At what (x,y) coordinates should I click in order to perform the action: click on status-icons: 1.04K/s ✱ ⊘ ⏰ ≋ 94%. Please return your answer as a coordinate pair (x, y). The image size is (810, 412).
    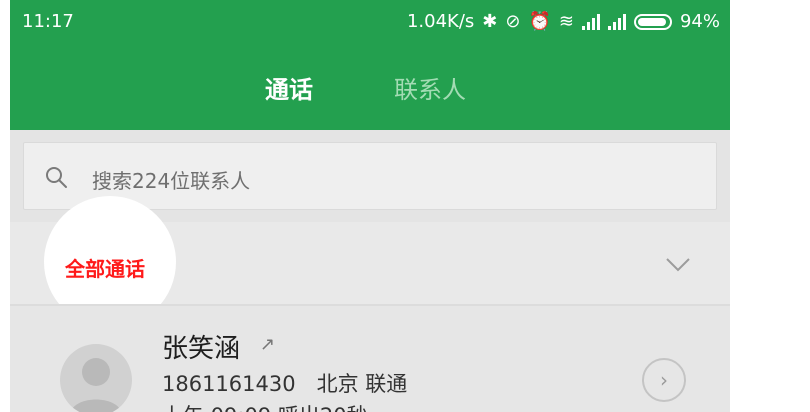
    Looking at the image, I should click on (563, 21).